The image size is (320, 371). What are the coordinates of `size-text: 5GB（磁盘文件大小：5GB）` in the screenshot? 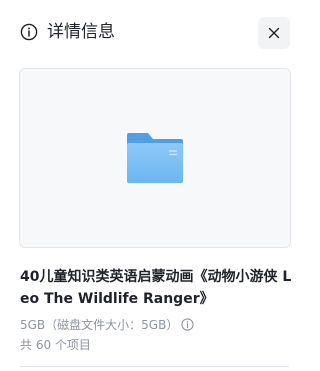 It's located at (99, 324).